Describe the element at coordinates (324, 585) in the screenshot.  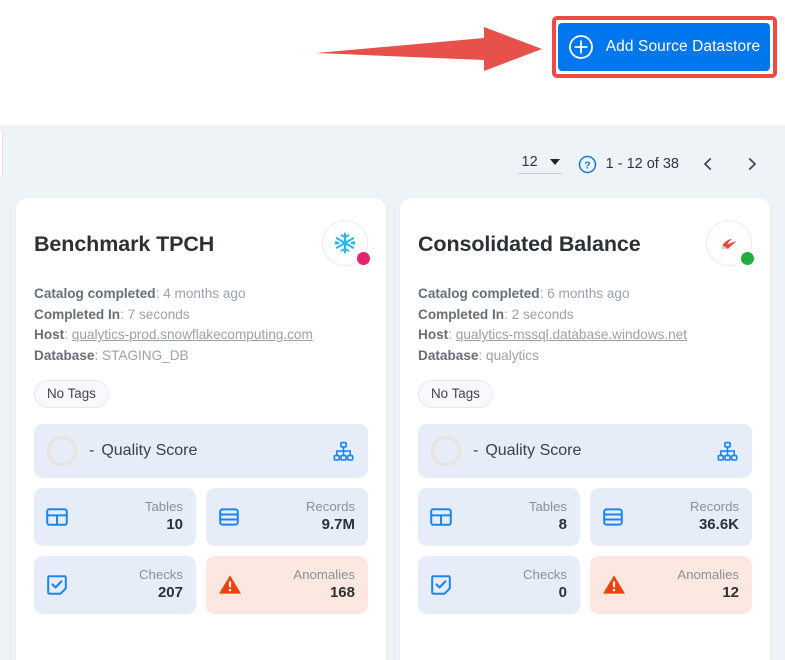
I see `metric-text: Anomalies 168` at that location.